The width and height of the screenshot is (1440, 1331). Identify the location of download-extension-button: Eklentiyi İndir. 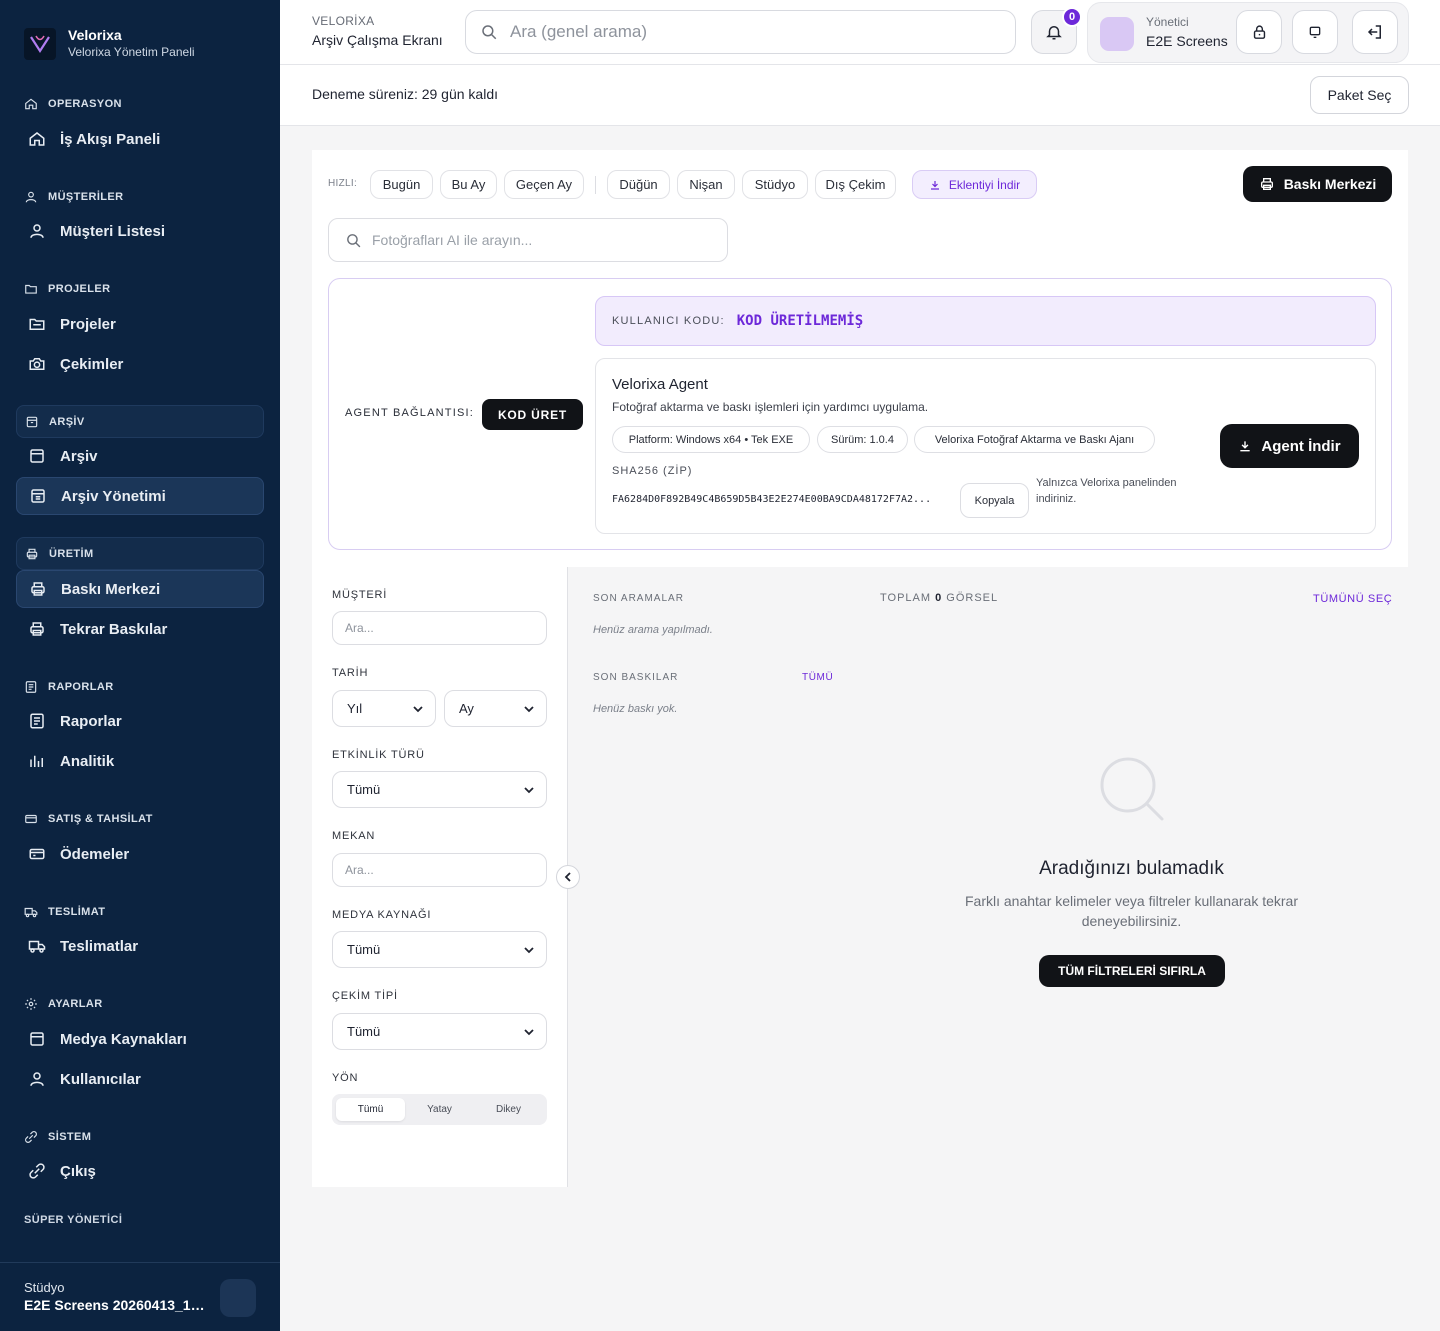
(974, 184).